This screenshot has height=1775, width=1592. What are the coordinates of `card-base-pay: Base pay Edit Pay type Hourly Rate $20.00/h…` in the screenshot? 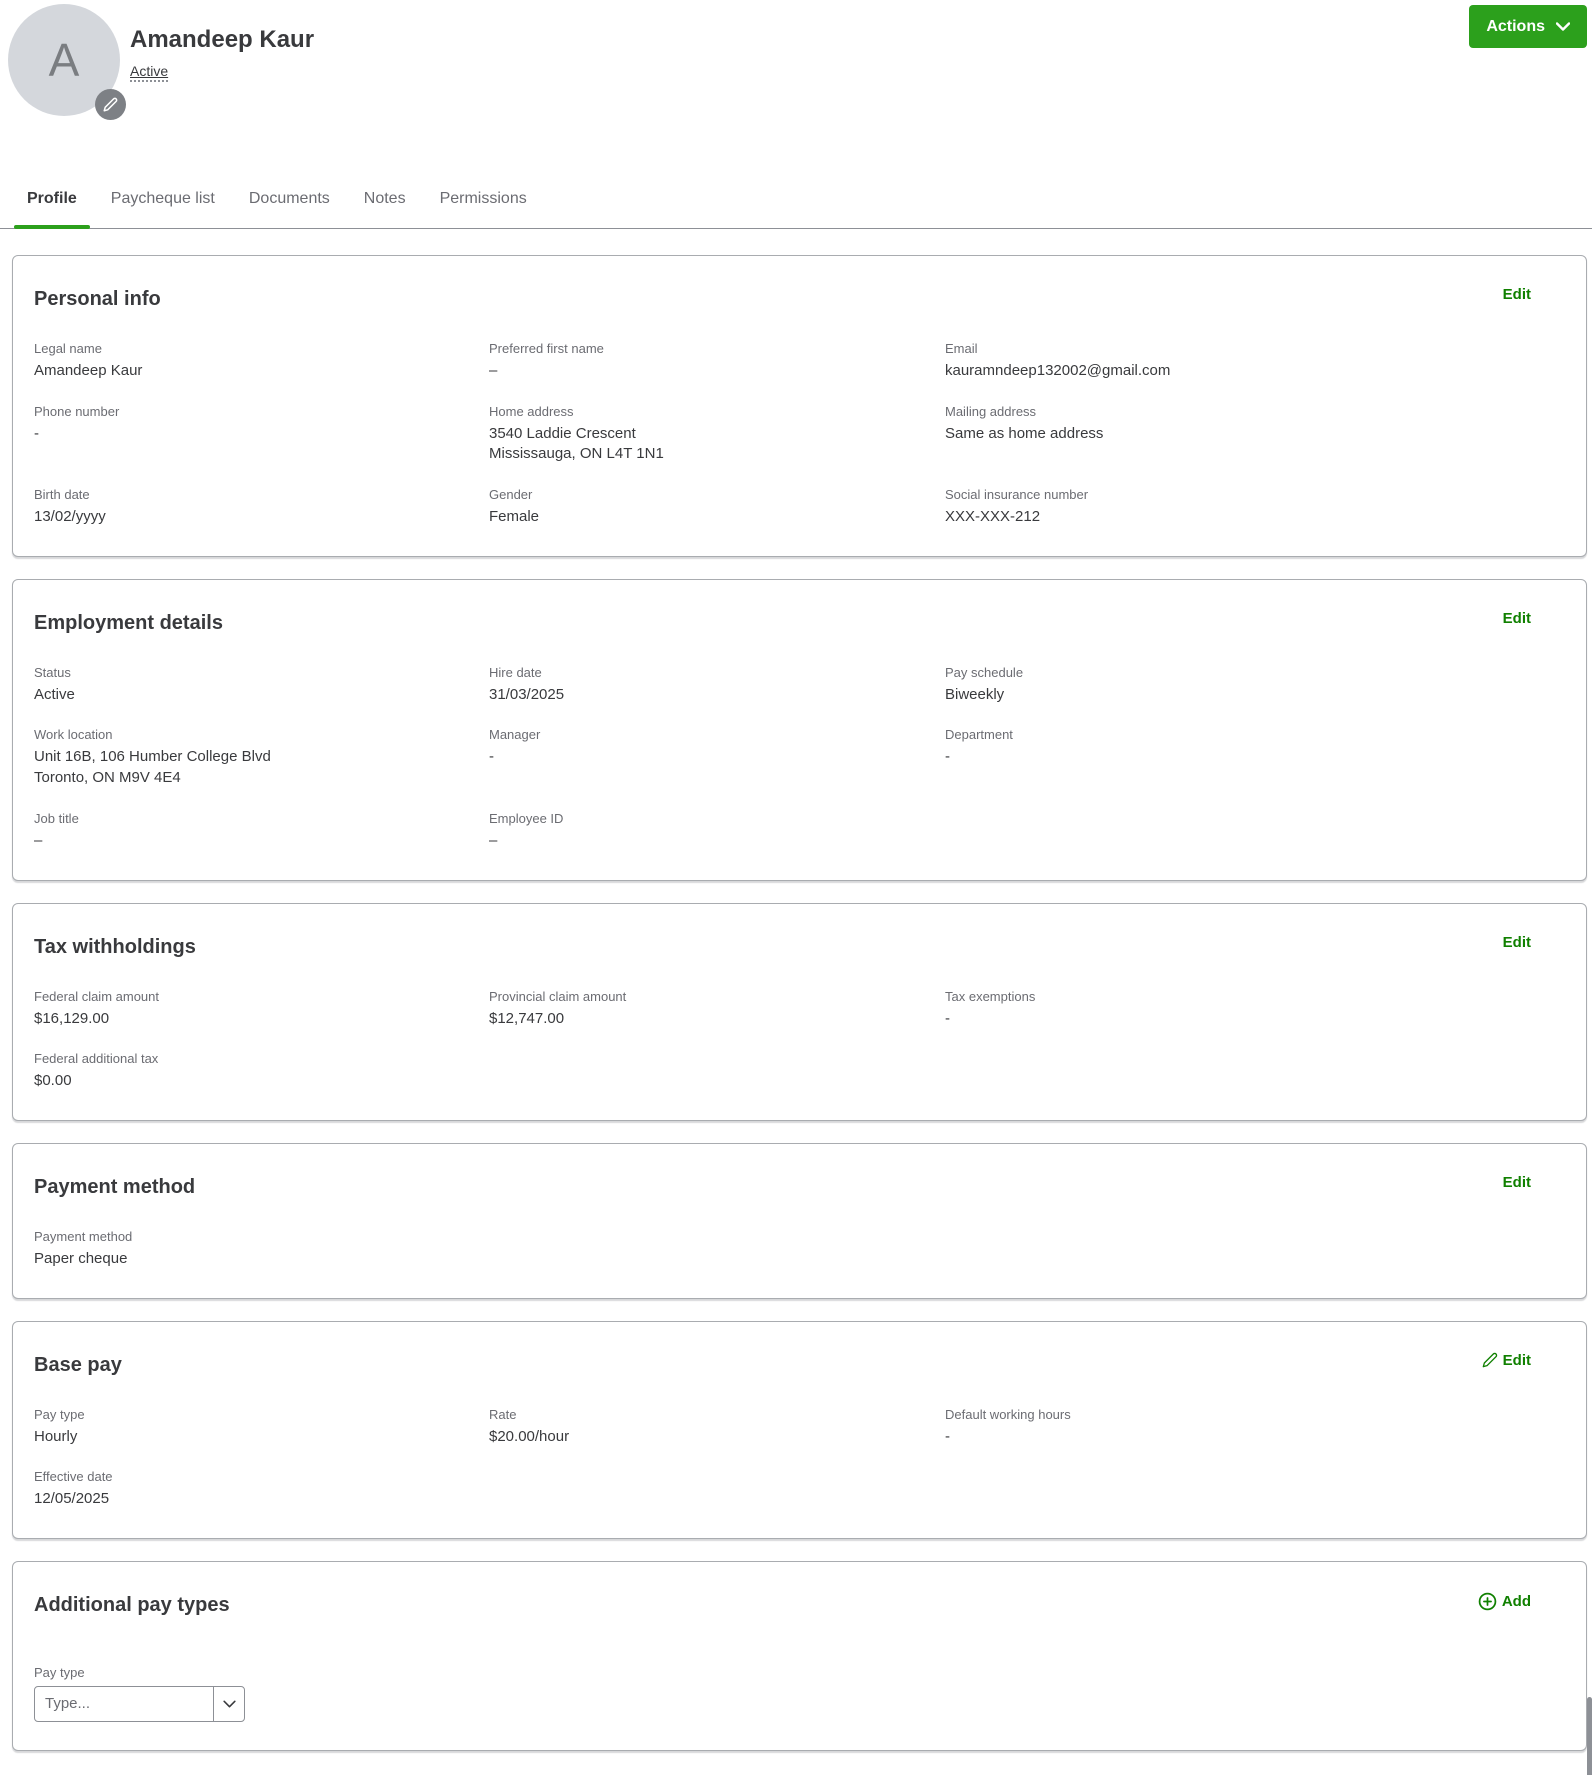 It's located at (799, 1429).